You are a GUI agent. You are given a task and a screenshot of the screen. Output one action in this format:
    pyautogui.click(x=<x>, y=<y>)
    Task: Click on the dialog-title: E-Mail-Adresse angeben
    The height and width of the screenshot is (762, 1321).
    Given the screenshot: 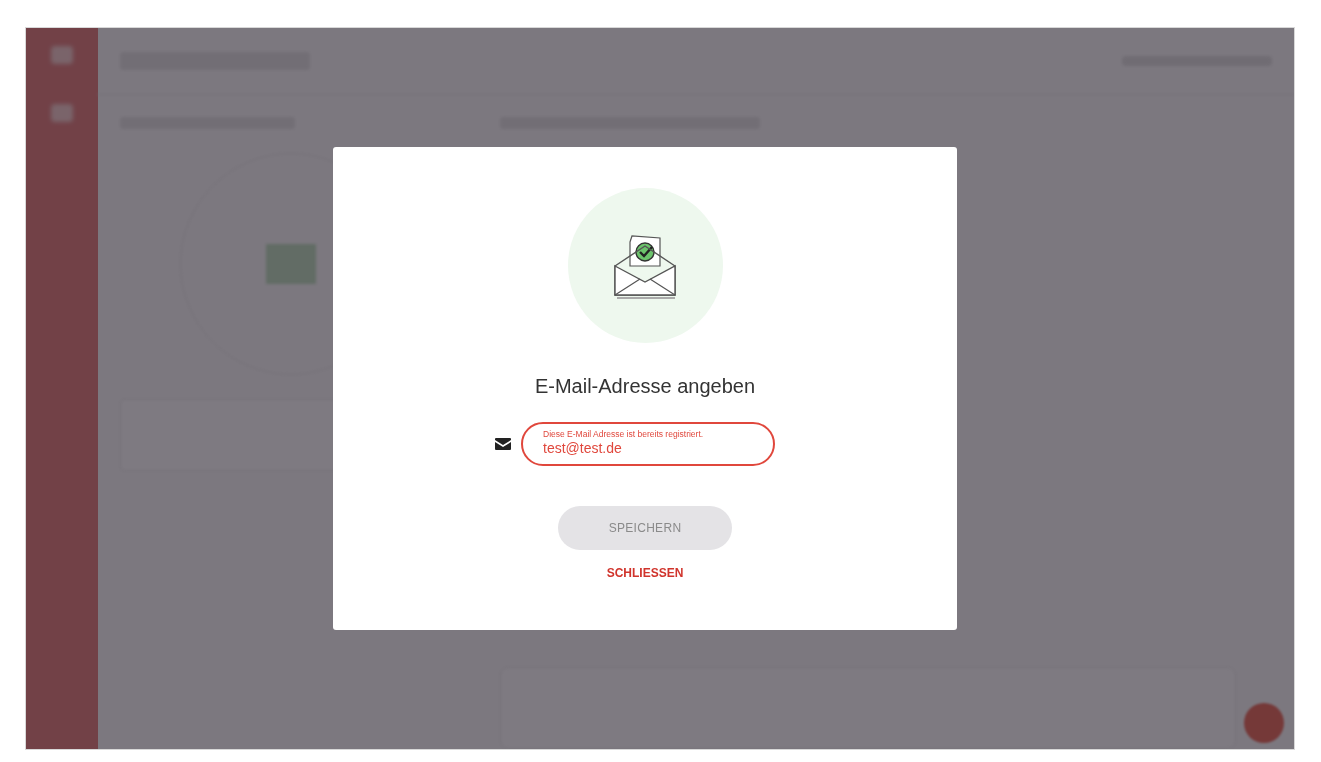 What is the action you would take?
    pyautogui.click(x=645, y=386)
    